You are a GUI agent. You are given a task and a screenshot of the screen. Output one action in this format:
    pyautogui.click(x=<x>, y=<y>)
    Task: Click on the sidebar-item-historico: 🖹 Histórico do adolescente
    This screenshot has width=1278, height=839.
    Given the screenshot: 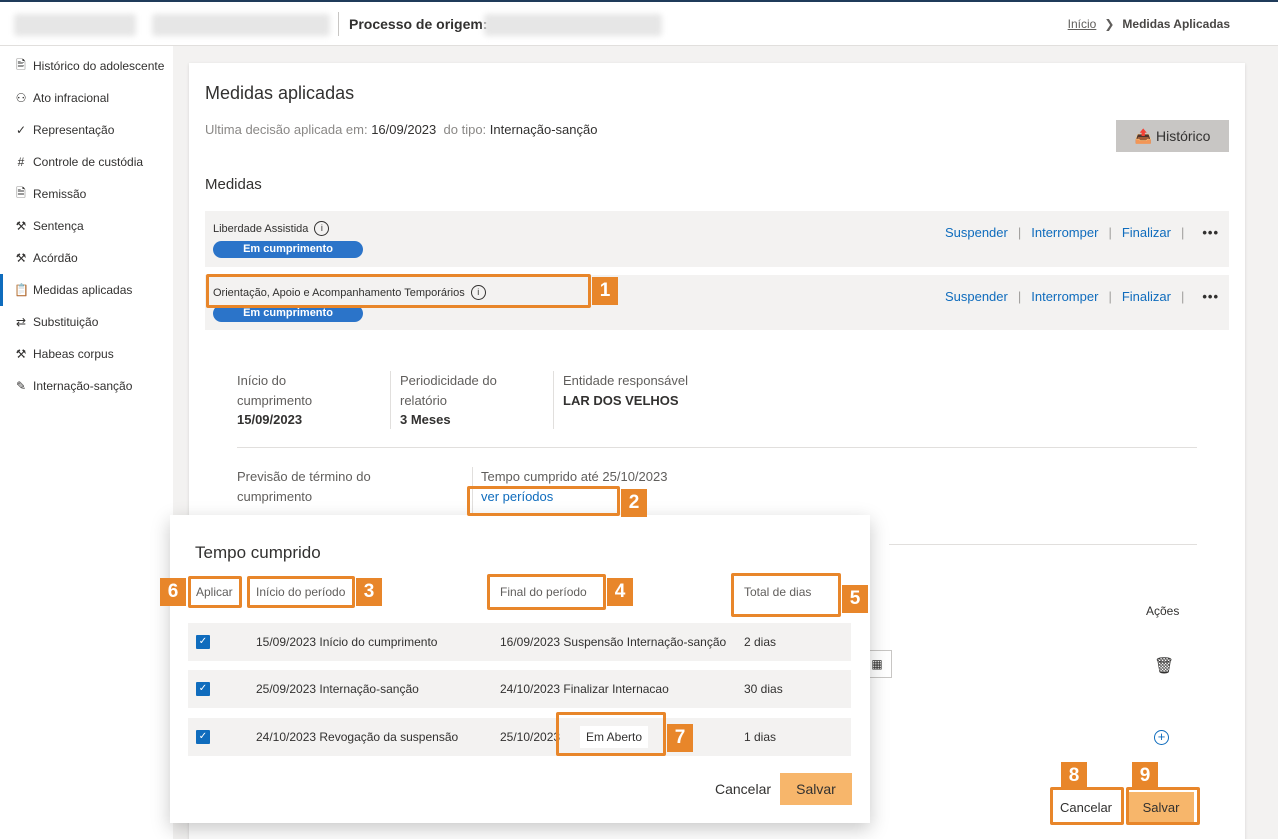 What is the action you would take?
    pyautogui.click(x=86, y=66)
    